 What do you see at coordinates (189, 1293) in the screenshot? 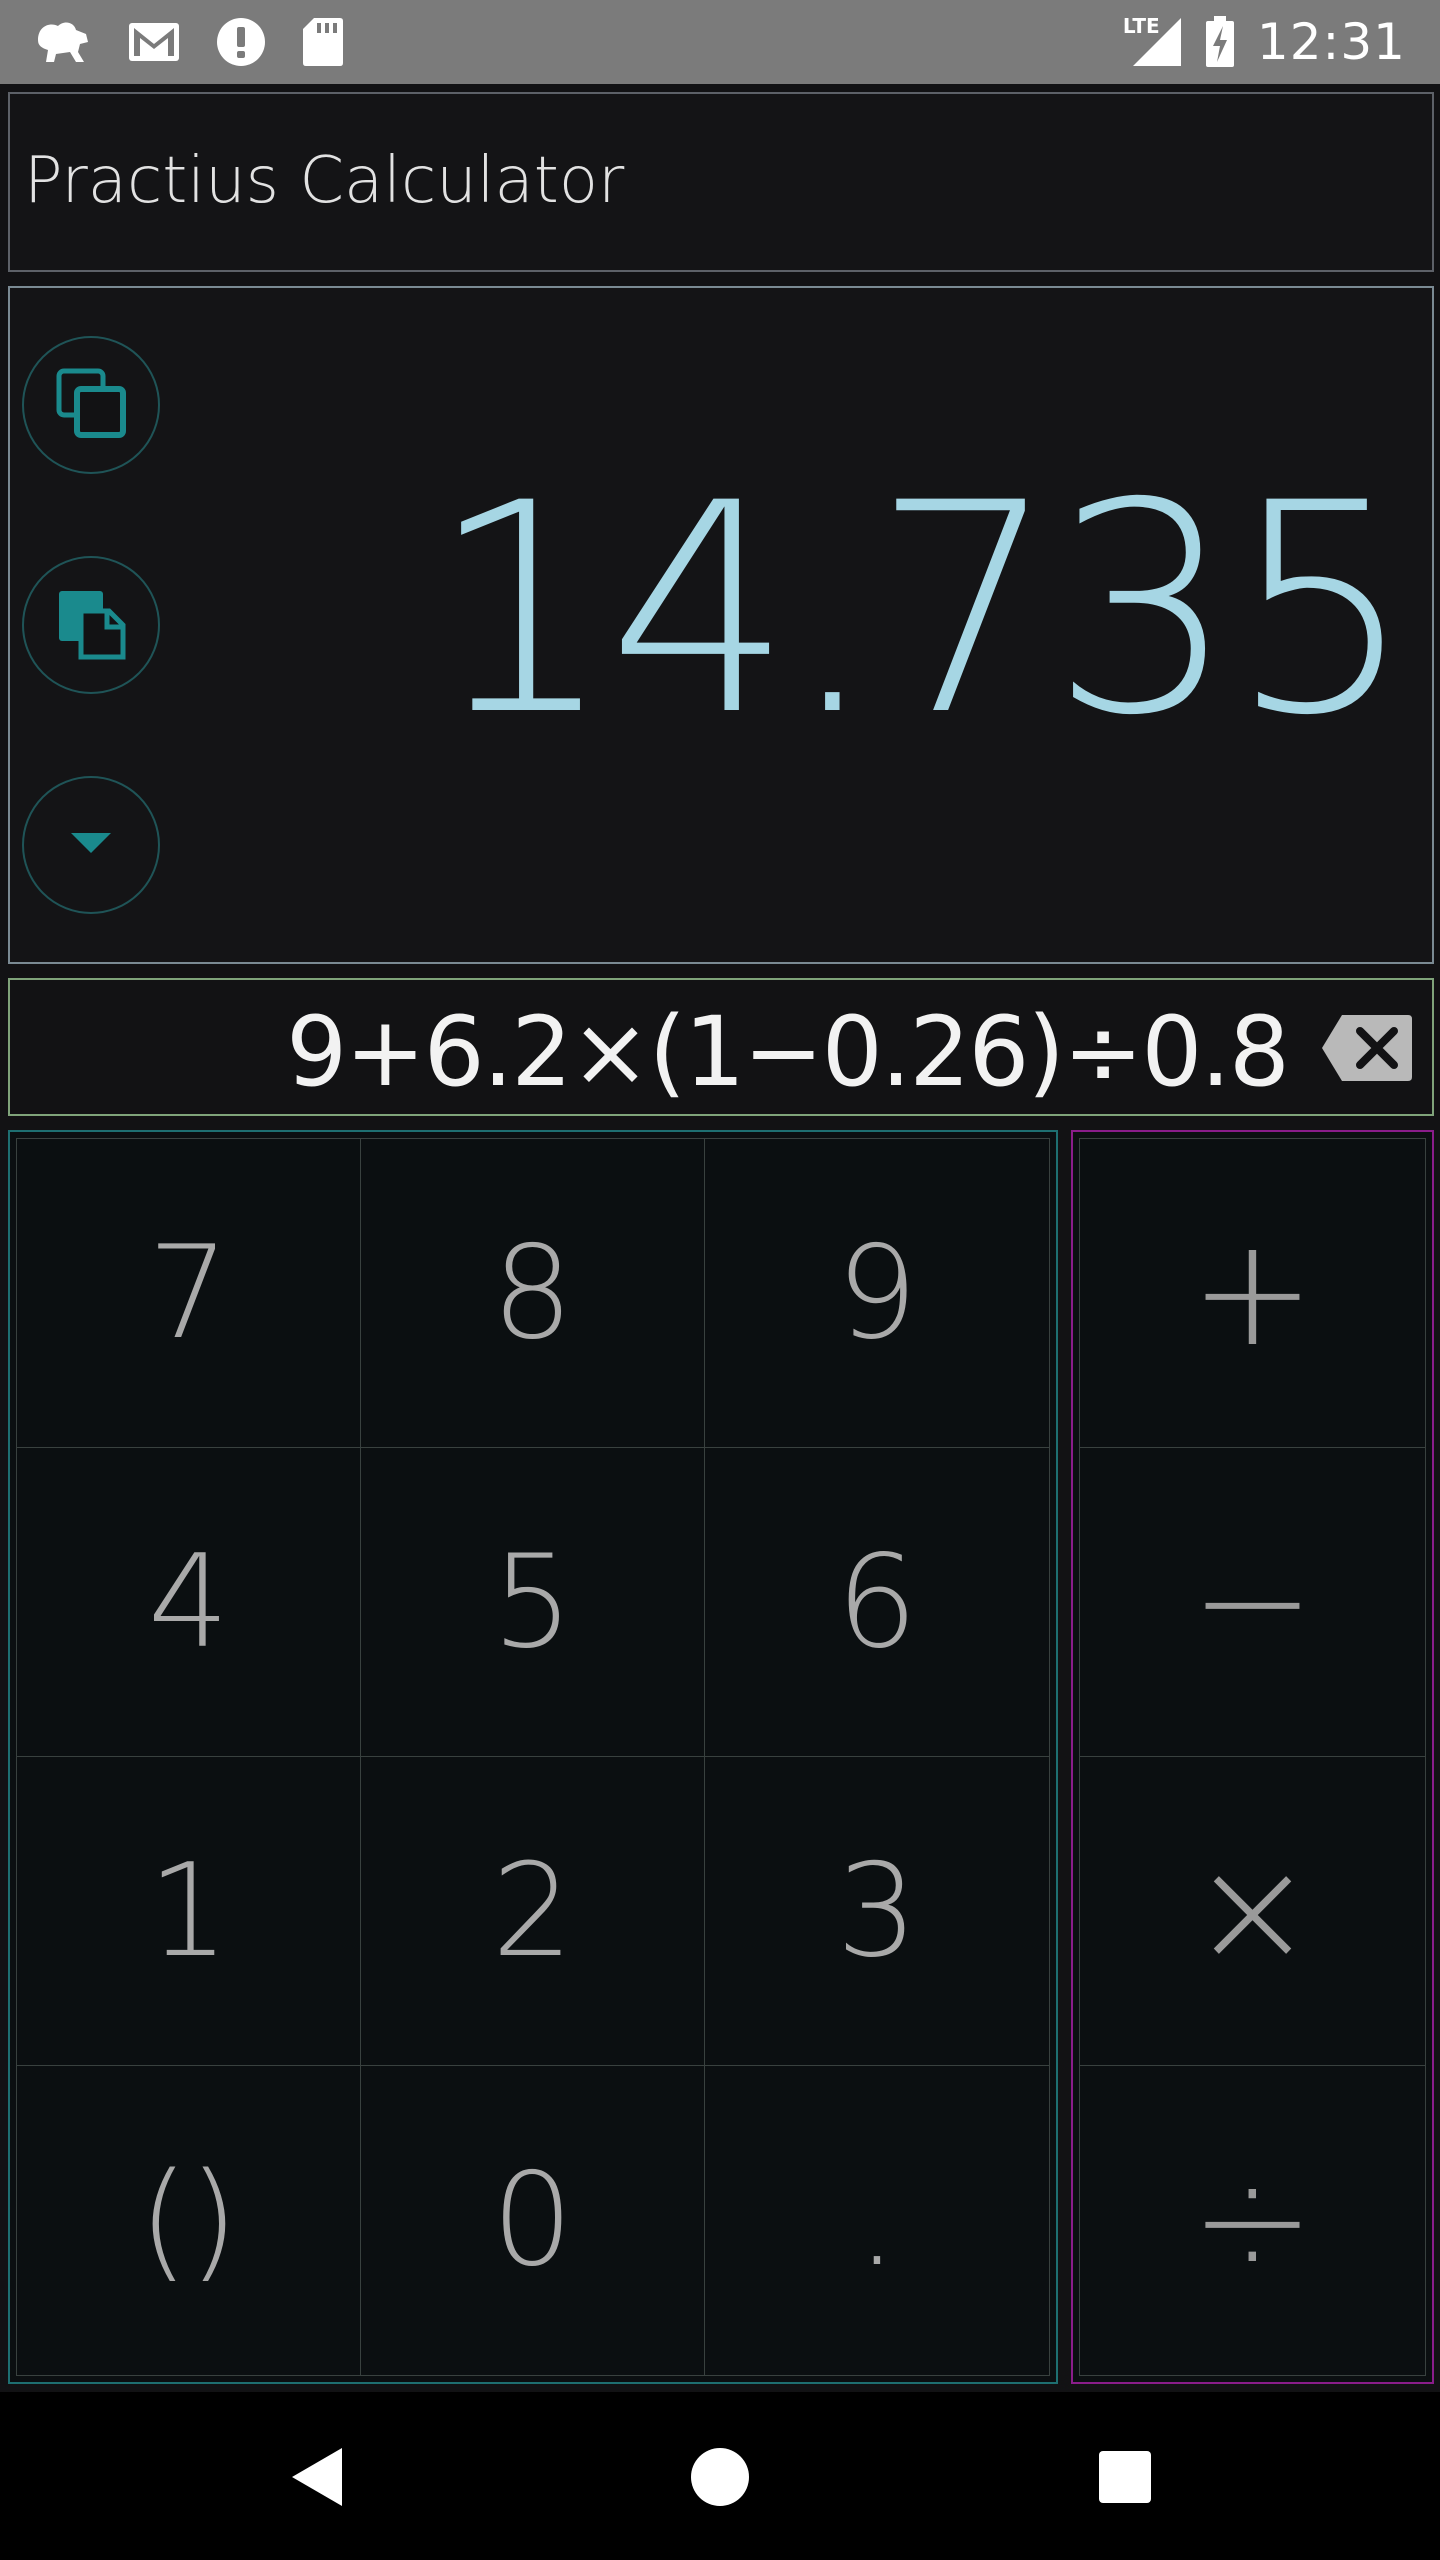
I see `key-7: 7` at bounding box center [189, 1293].